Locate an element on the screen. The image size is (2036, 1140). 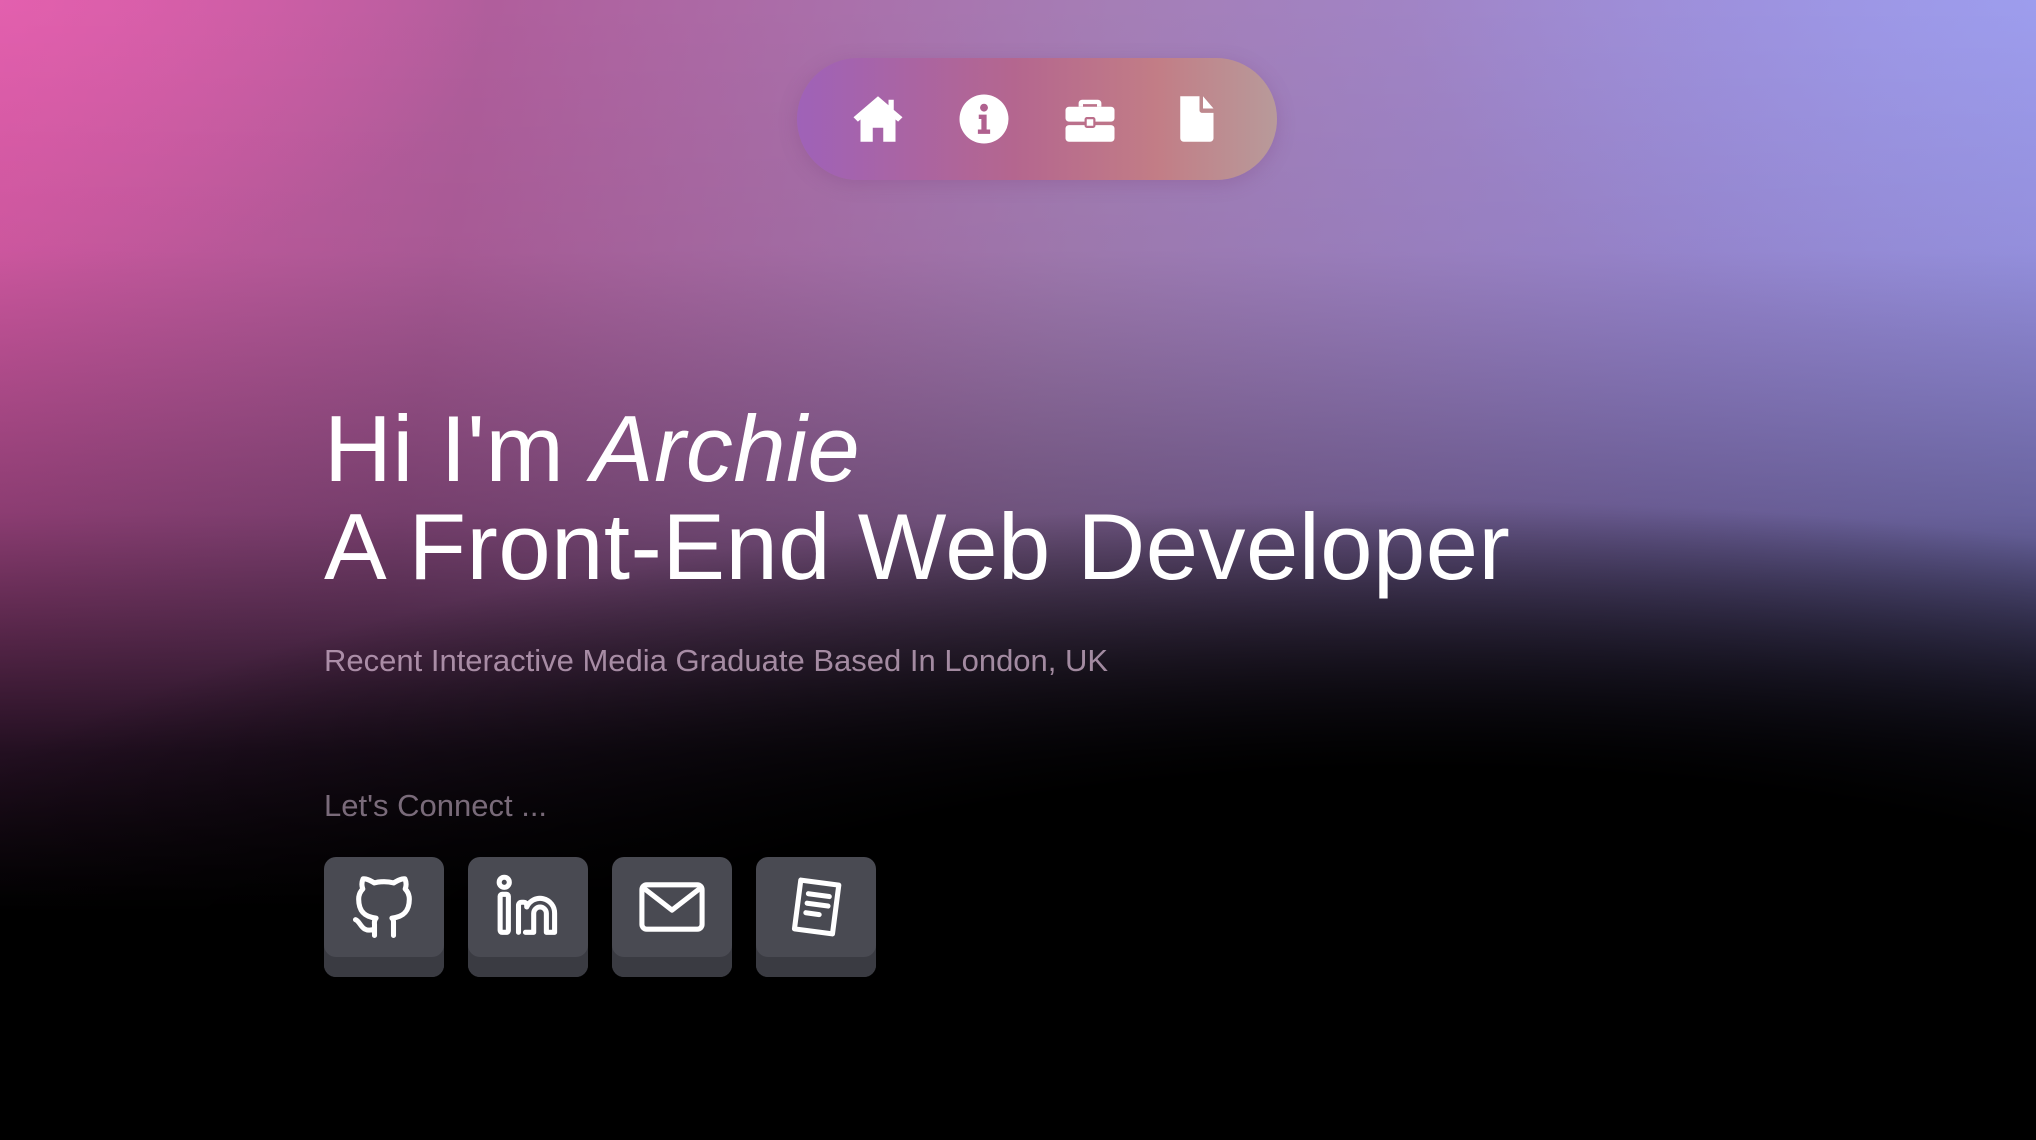
info-icon is located at coordinates (984, 119).